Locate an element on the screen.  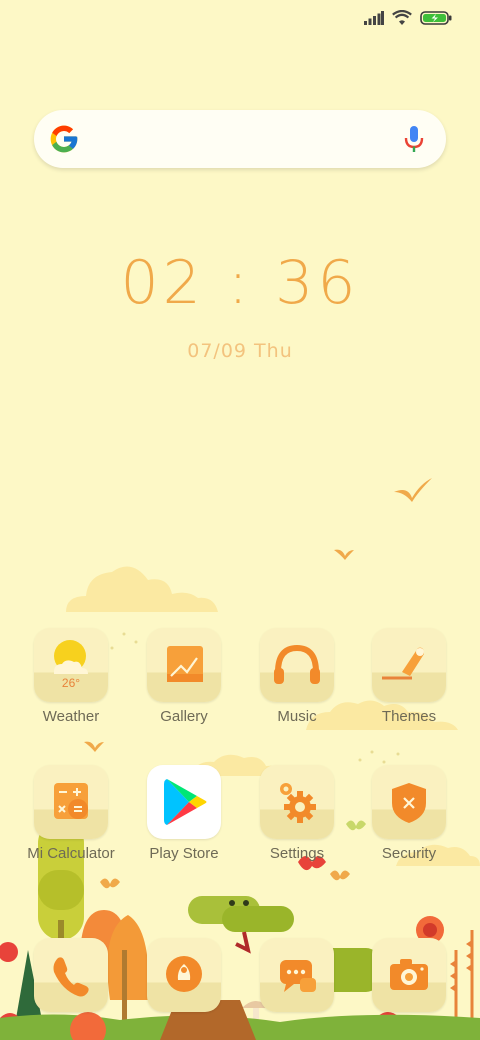
app-label: Gallery is located at coordinates (184, 716).